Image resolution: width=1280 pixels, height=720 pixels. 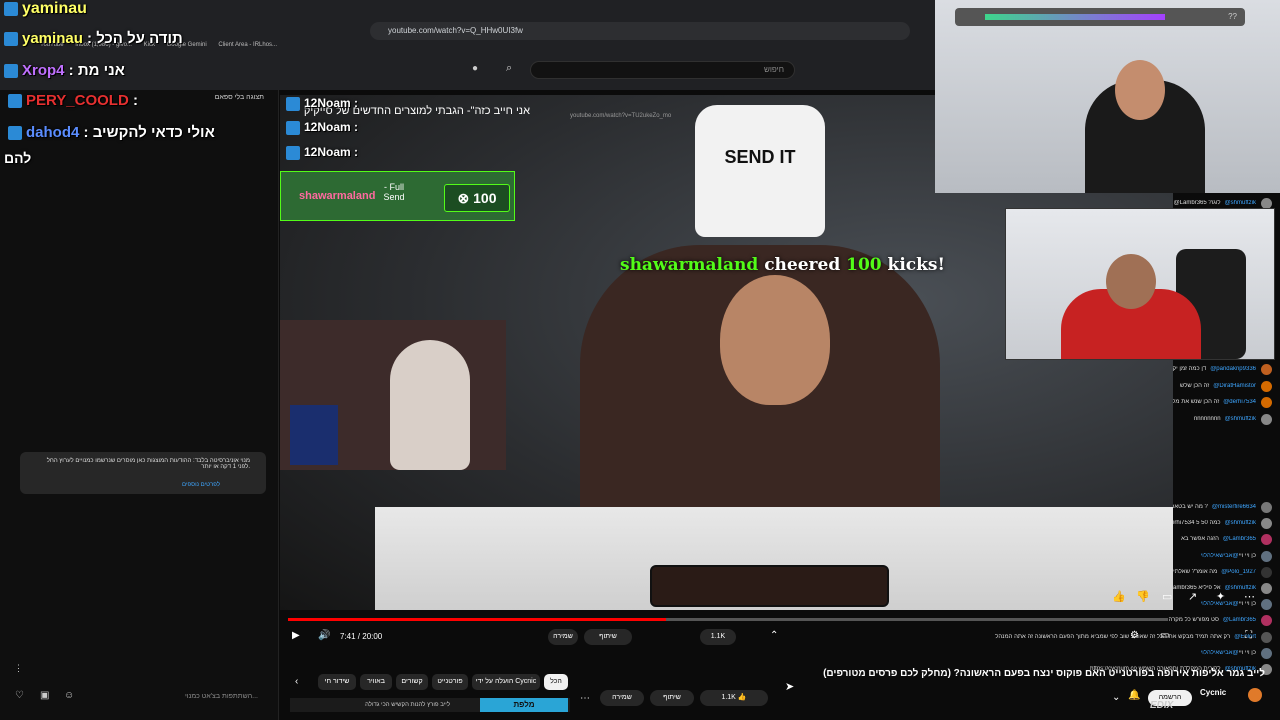 I want to click on presenter-head, so click(x=775, y=340).